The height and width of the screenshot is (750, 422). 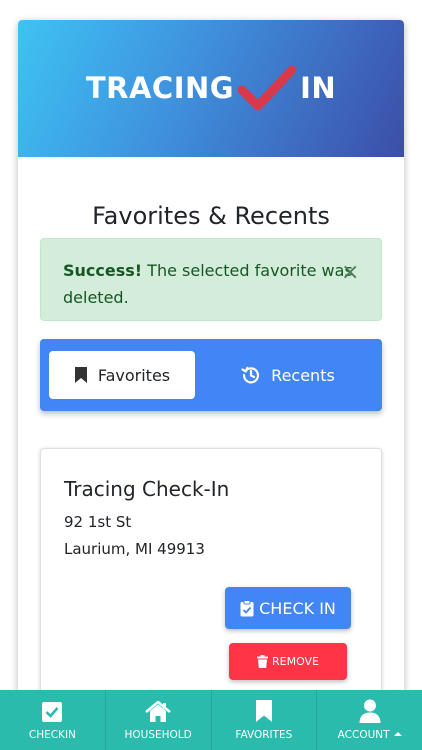 What do you see at coordinates (52, 735) in the screenshot?
I see `nav-checkin-label: CHECKIN` at bounding box center [52, 735].